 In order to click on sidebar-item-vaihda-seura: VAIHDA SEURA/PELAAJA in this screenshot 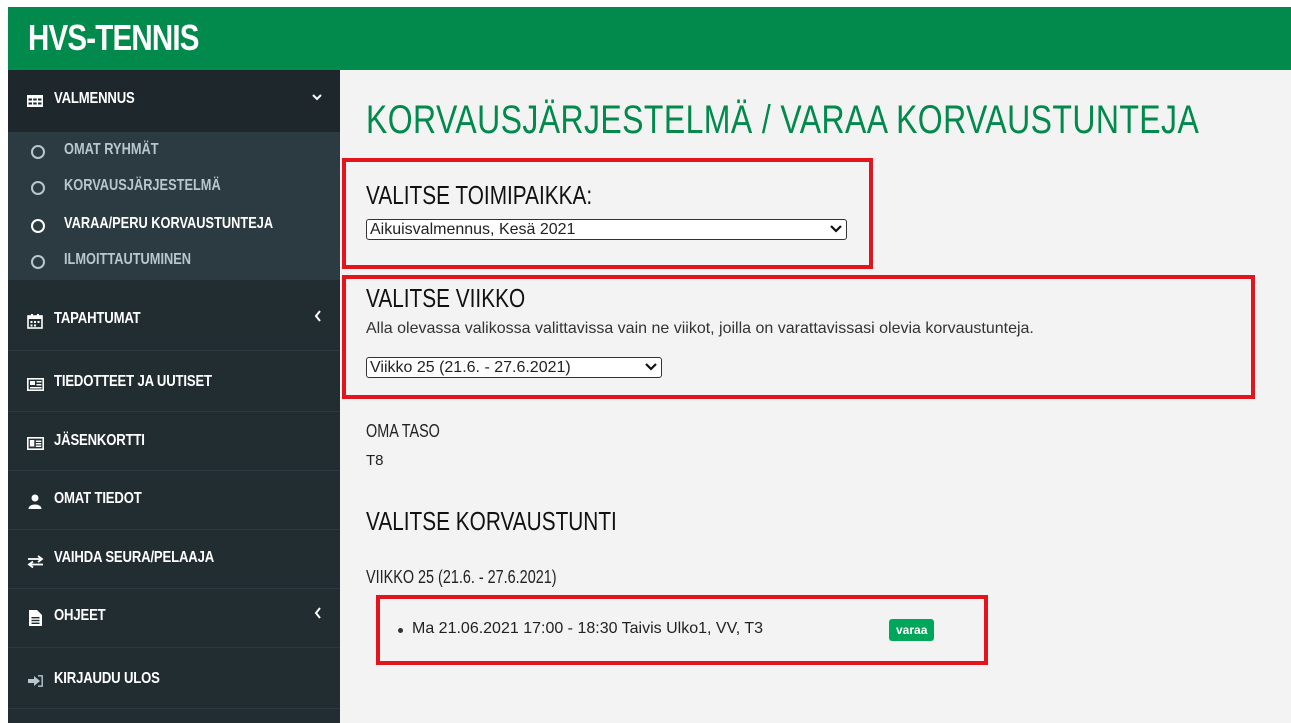, I will do `click(174, 559)`.